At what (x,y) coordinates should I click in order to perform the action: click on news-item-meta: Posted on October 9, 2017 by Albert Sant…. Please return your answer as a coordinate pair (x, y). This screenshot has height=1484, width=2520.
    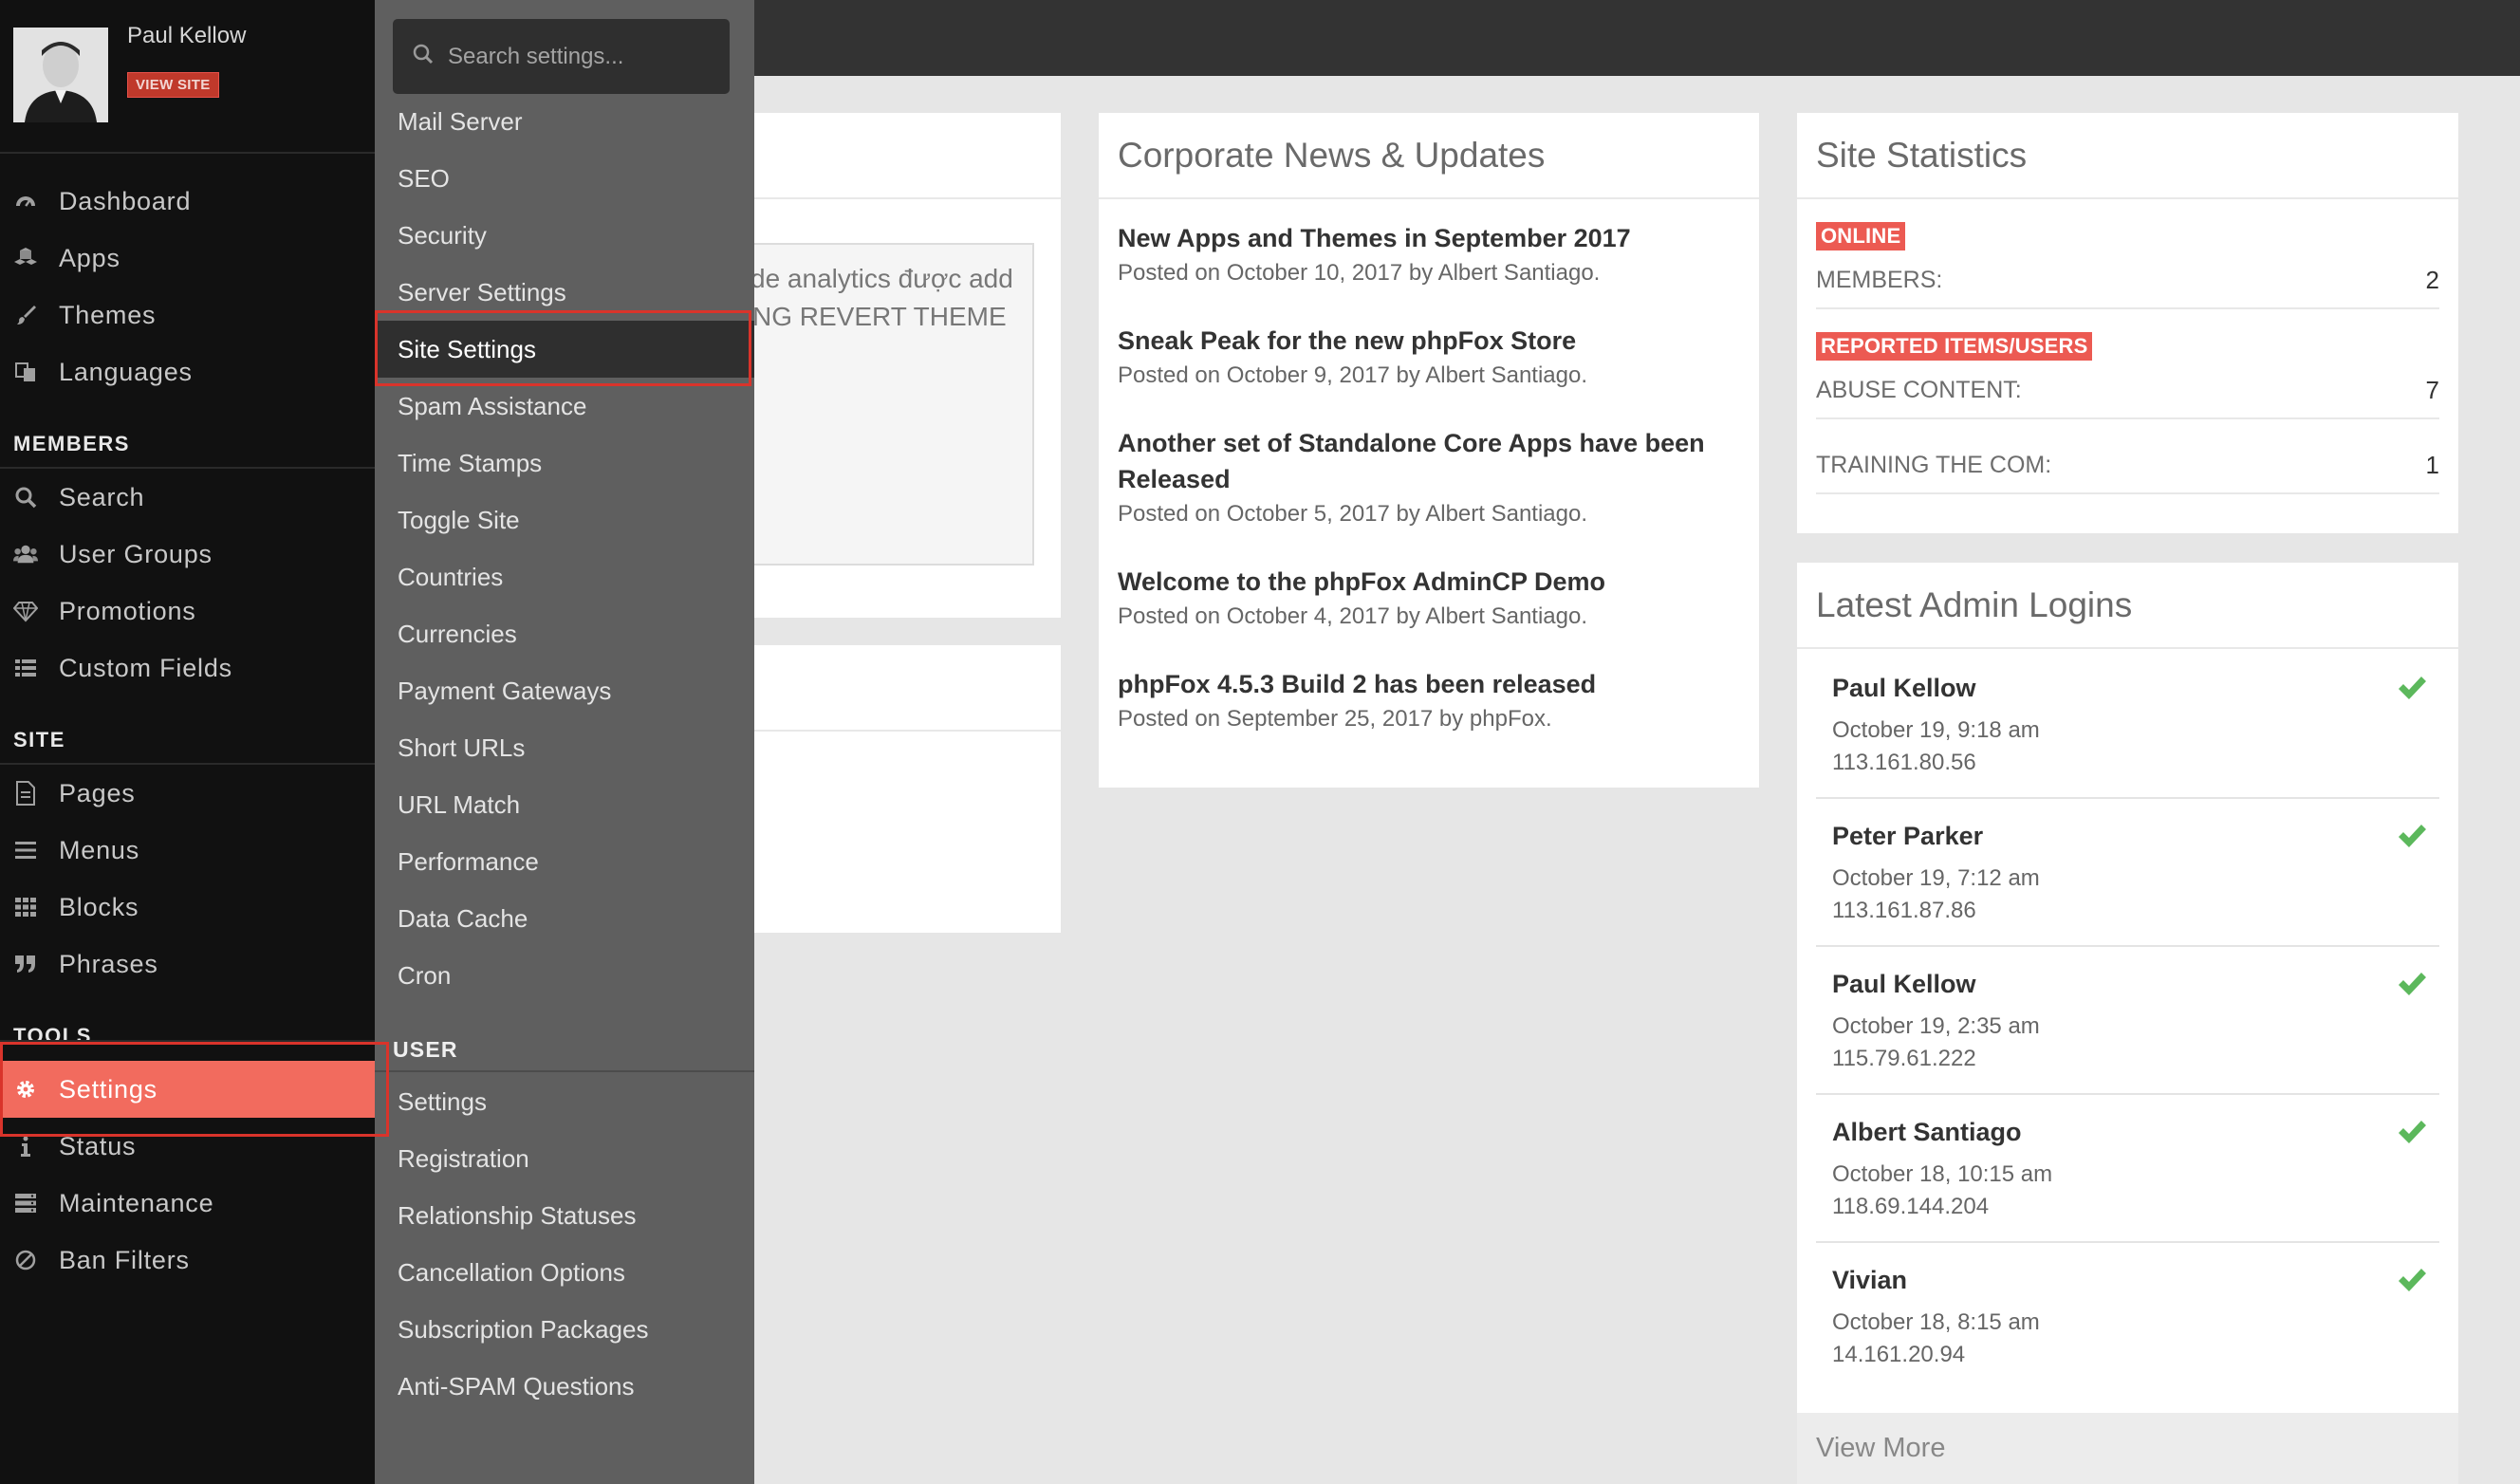
    Looking at the image, I should click on (1353, 375).